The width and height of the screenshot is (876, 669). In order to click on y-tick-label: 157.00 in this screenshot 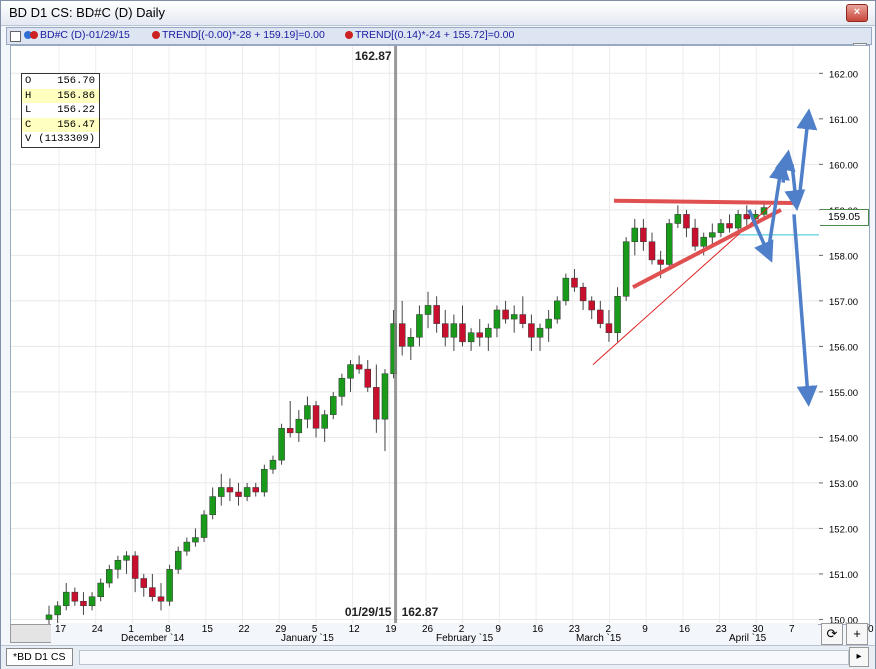, I will do `click(843, 302)`.